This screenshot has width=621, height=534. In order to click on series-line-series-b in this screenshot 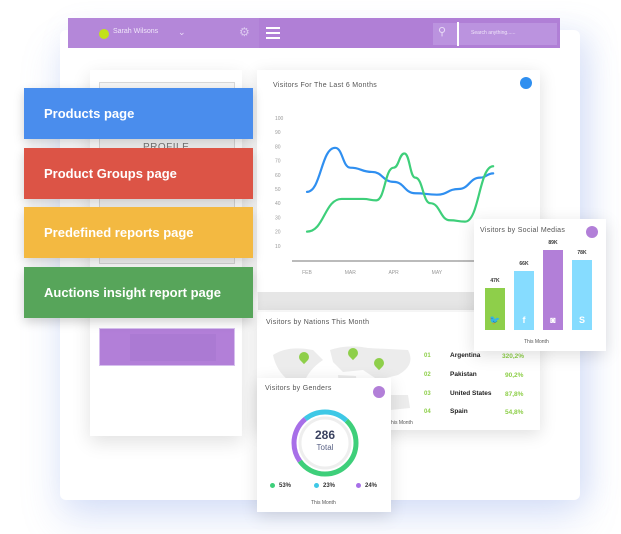, I will do `click(400, 192)`.